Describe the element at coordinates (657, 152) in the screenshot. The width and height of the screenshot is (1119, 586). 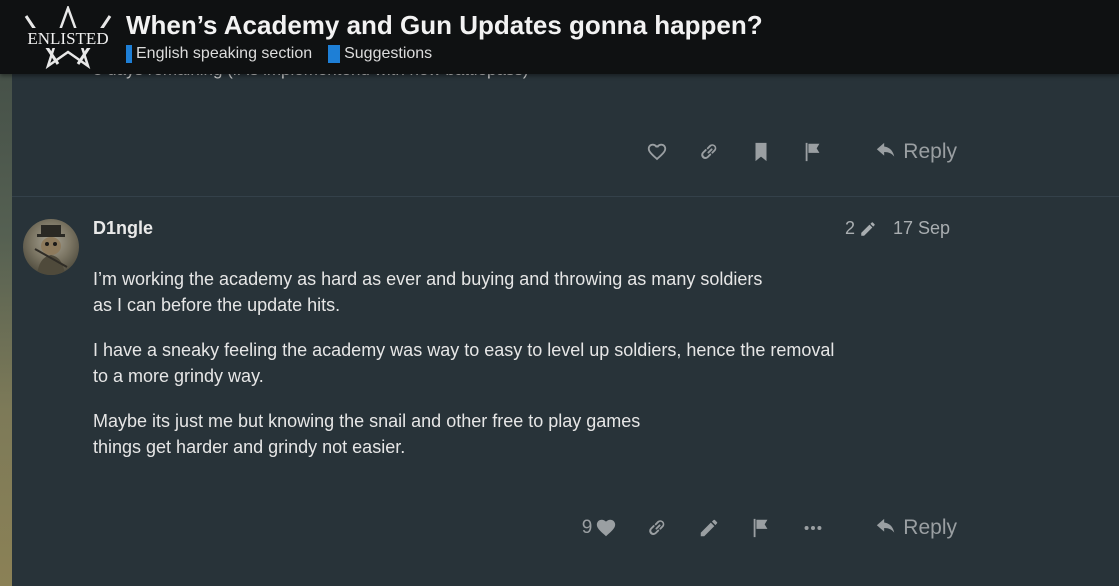
I see `heart-outline-icon` at that location.